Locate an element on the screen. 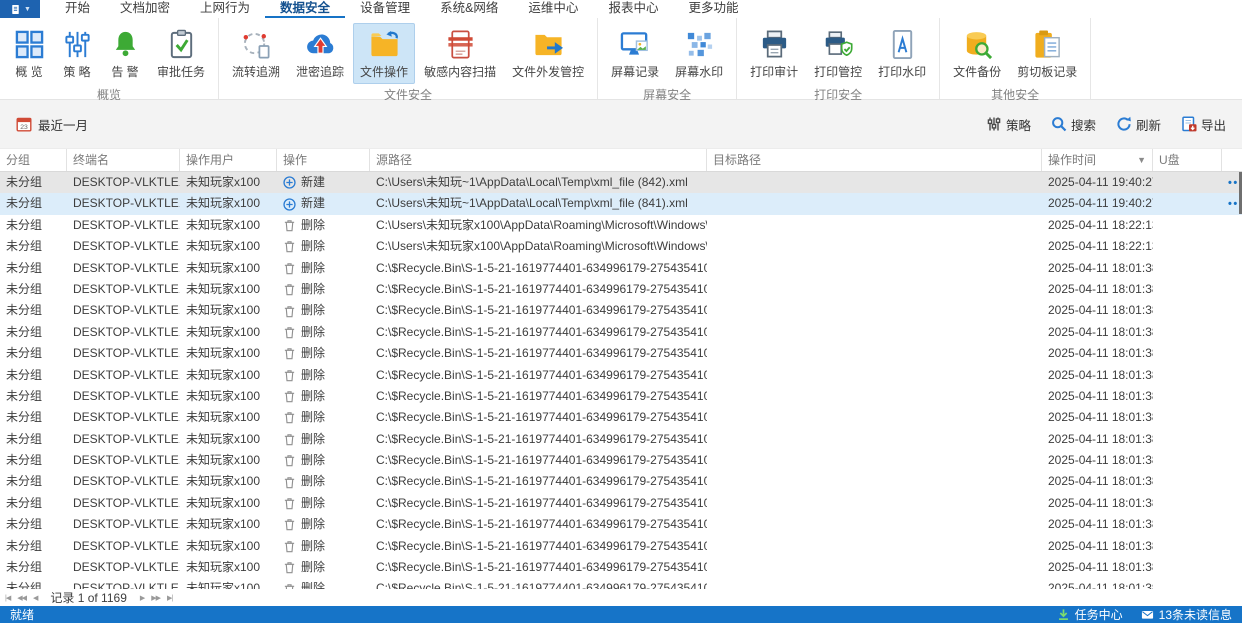  pager-prev-button: ◀ is located at coordinates (35, 598).